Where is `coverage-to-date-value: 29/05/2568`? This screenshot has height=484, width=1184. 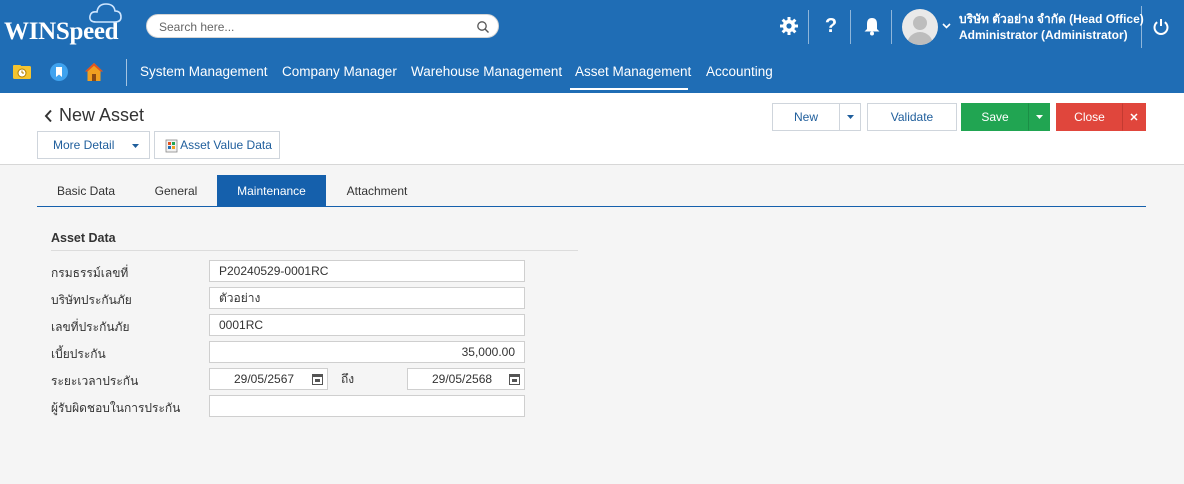 coverage-to-date-value: 29/05/2568 is located at coordinates (462, 379).